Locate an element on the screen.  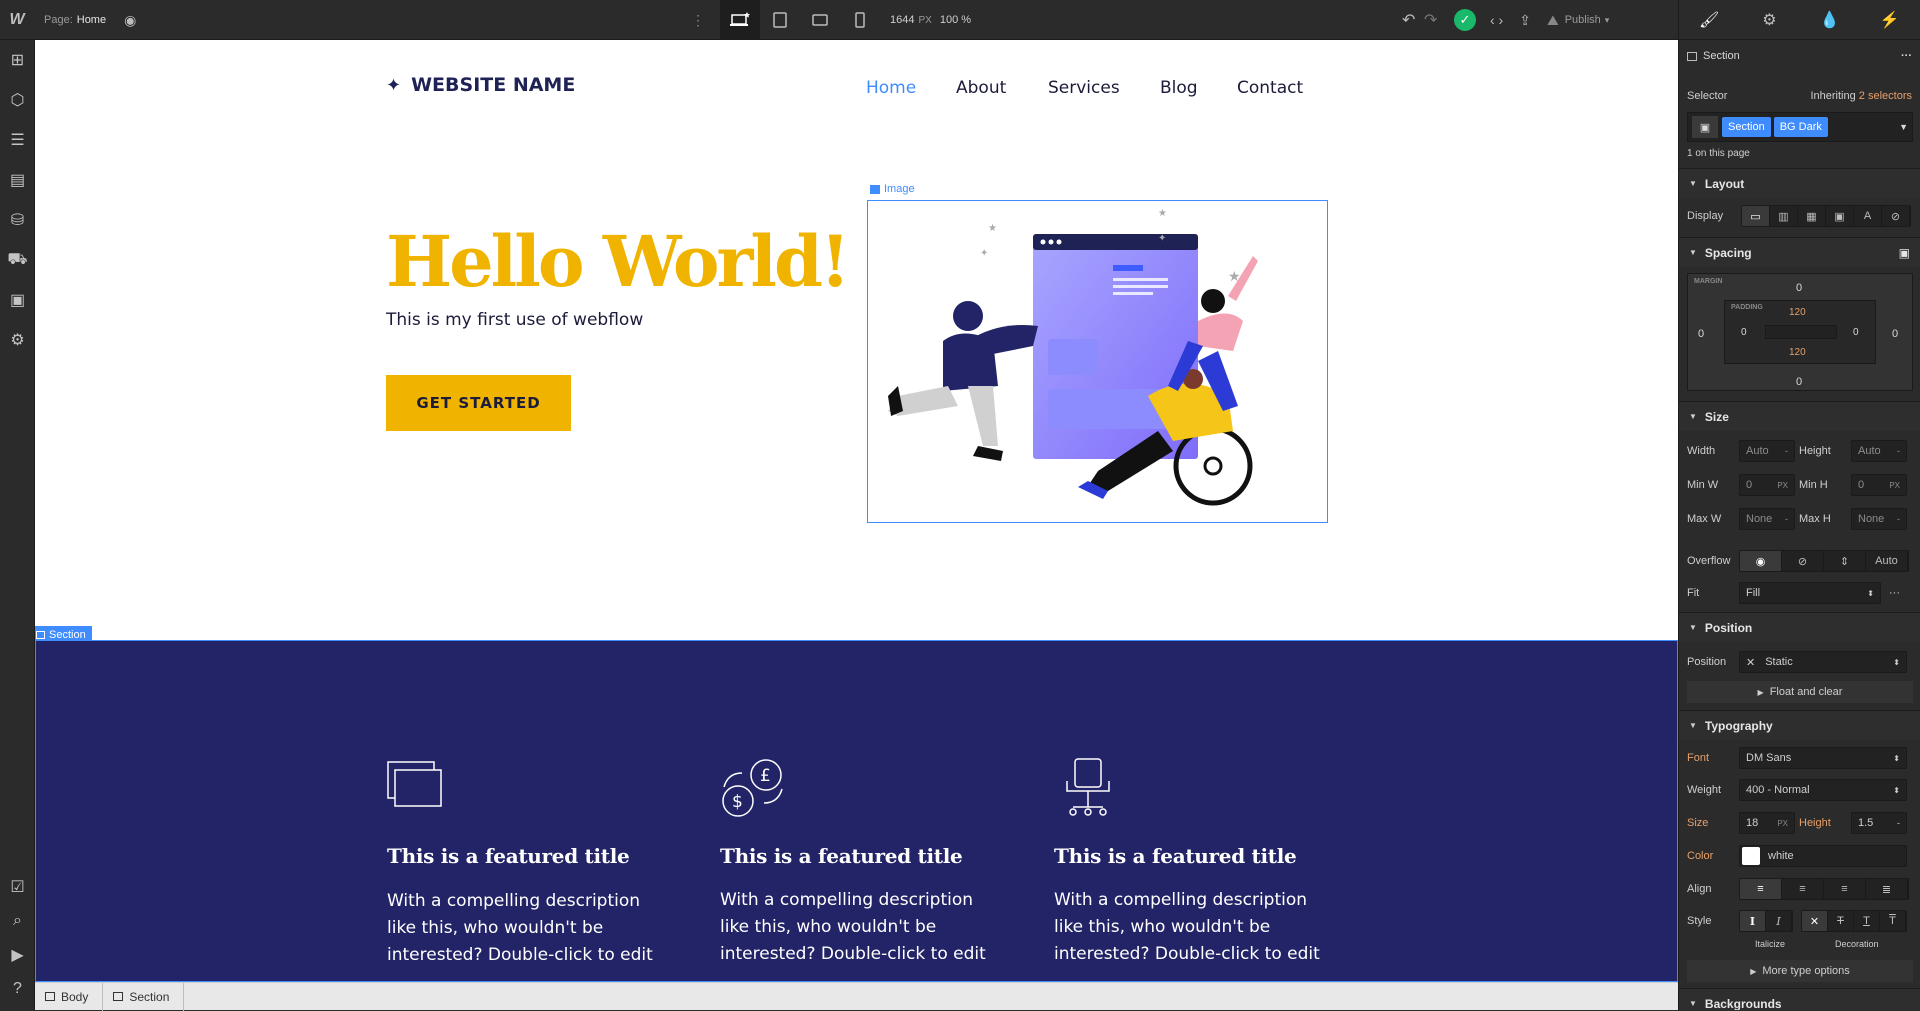
decoration-options: ✕ T T T is located at coordinates (1854, 921).